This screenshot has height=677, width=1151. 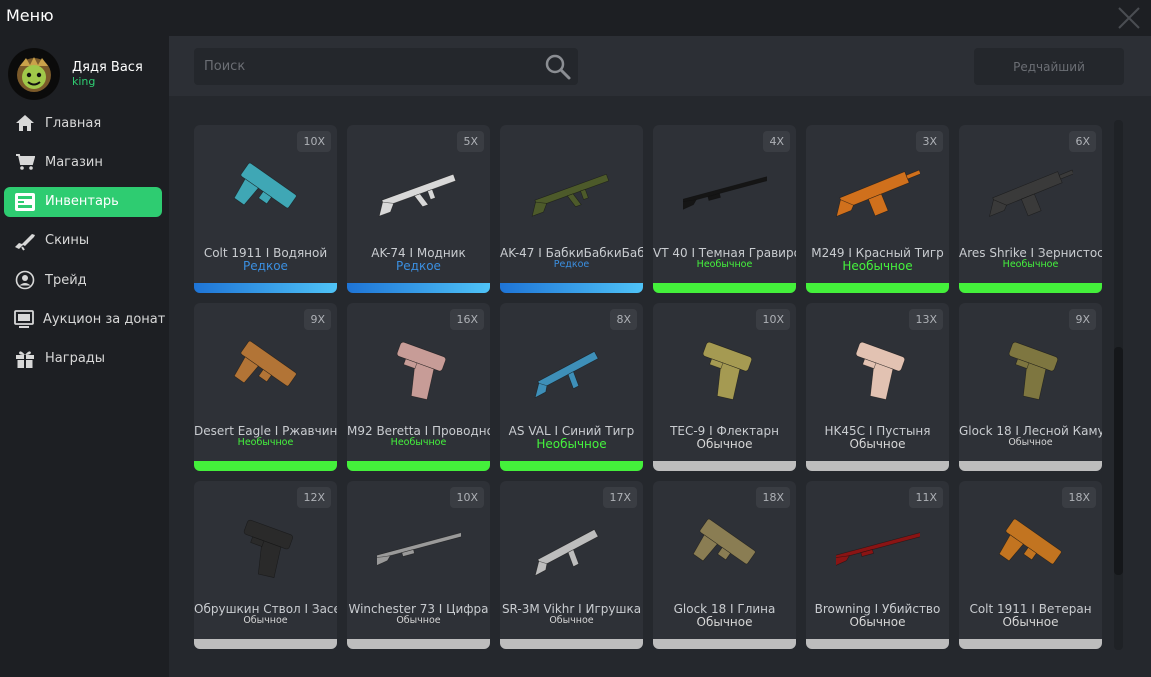 I want to click on user-profile: Дядя Вася king, so click(x=88, y=76).